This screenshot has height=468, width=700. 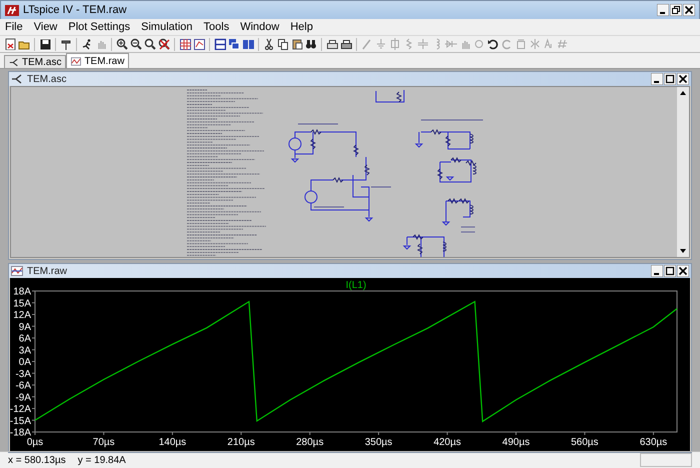 I want to click on menu-item: Tools, so click(x=216, y=27).